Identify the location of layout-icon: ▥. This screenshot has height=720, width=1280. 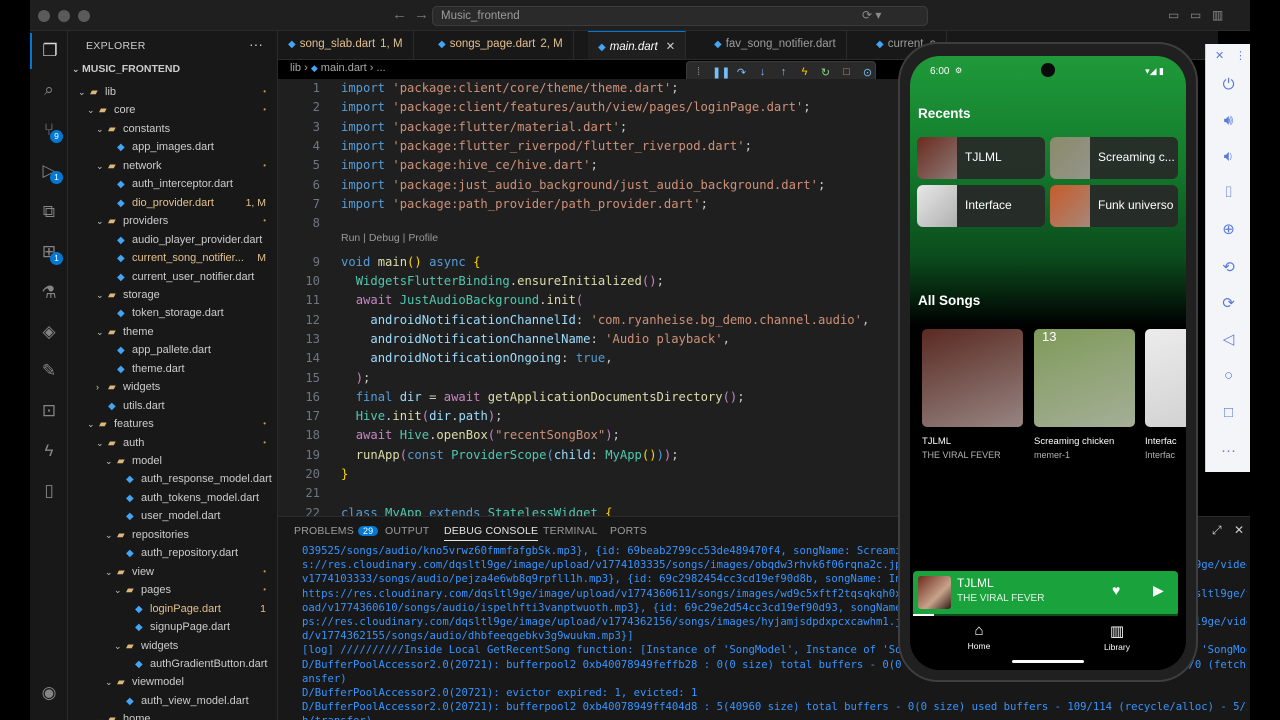
(1217, 15).